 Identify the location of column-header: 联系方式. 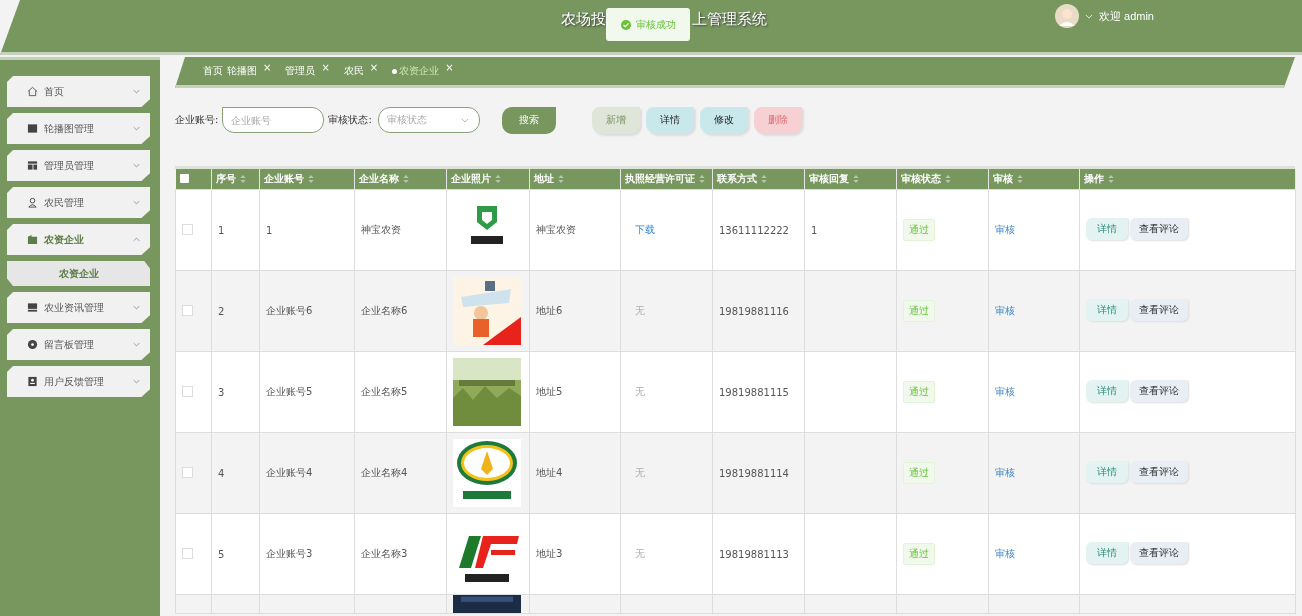
(758, 179).